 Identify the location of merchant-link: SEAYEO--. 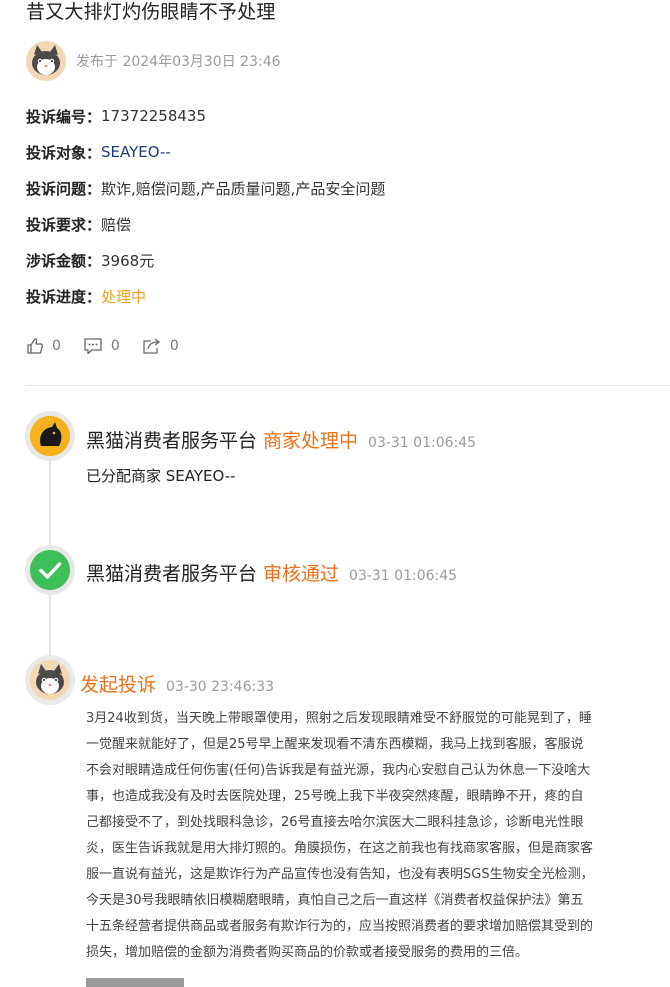
(136, 152).